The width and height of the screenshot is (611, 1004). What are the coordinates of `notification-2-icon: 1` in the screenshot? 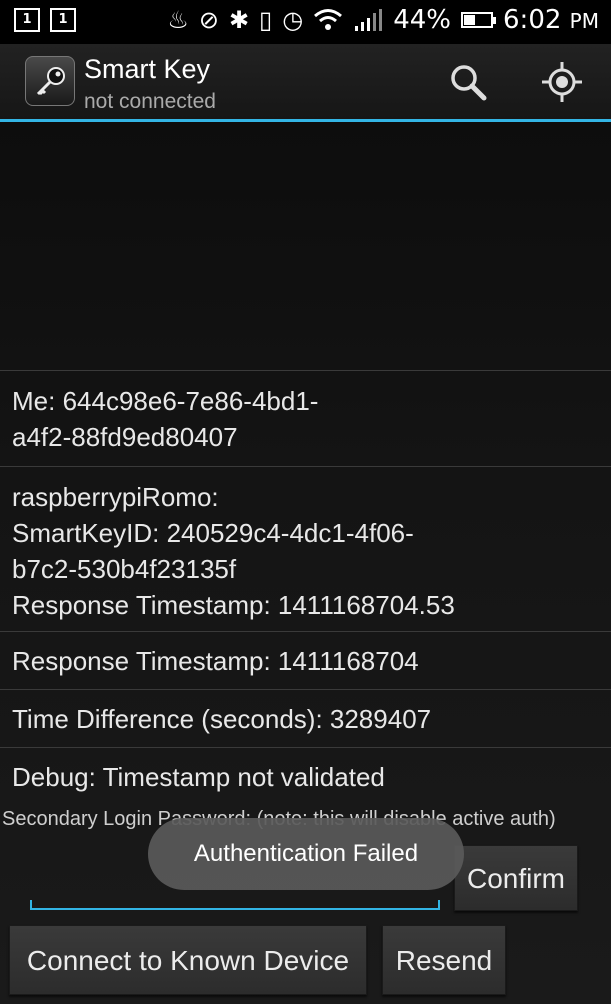 It's located at (63, 20).